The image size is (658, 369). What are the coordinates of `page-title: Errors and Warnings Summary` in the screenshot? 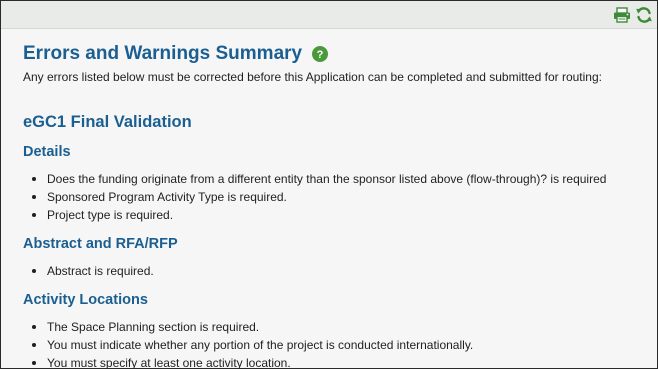 It's located at (163, 53).